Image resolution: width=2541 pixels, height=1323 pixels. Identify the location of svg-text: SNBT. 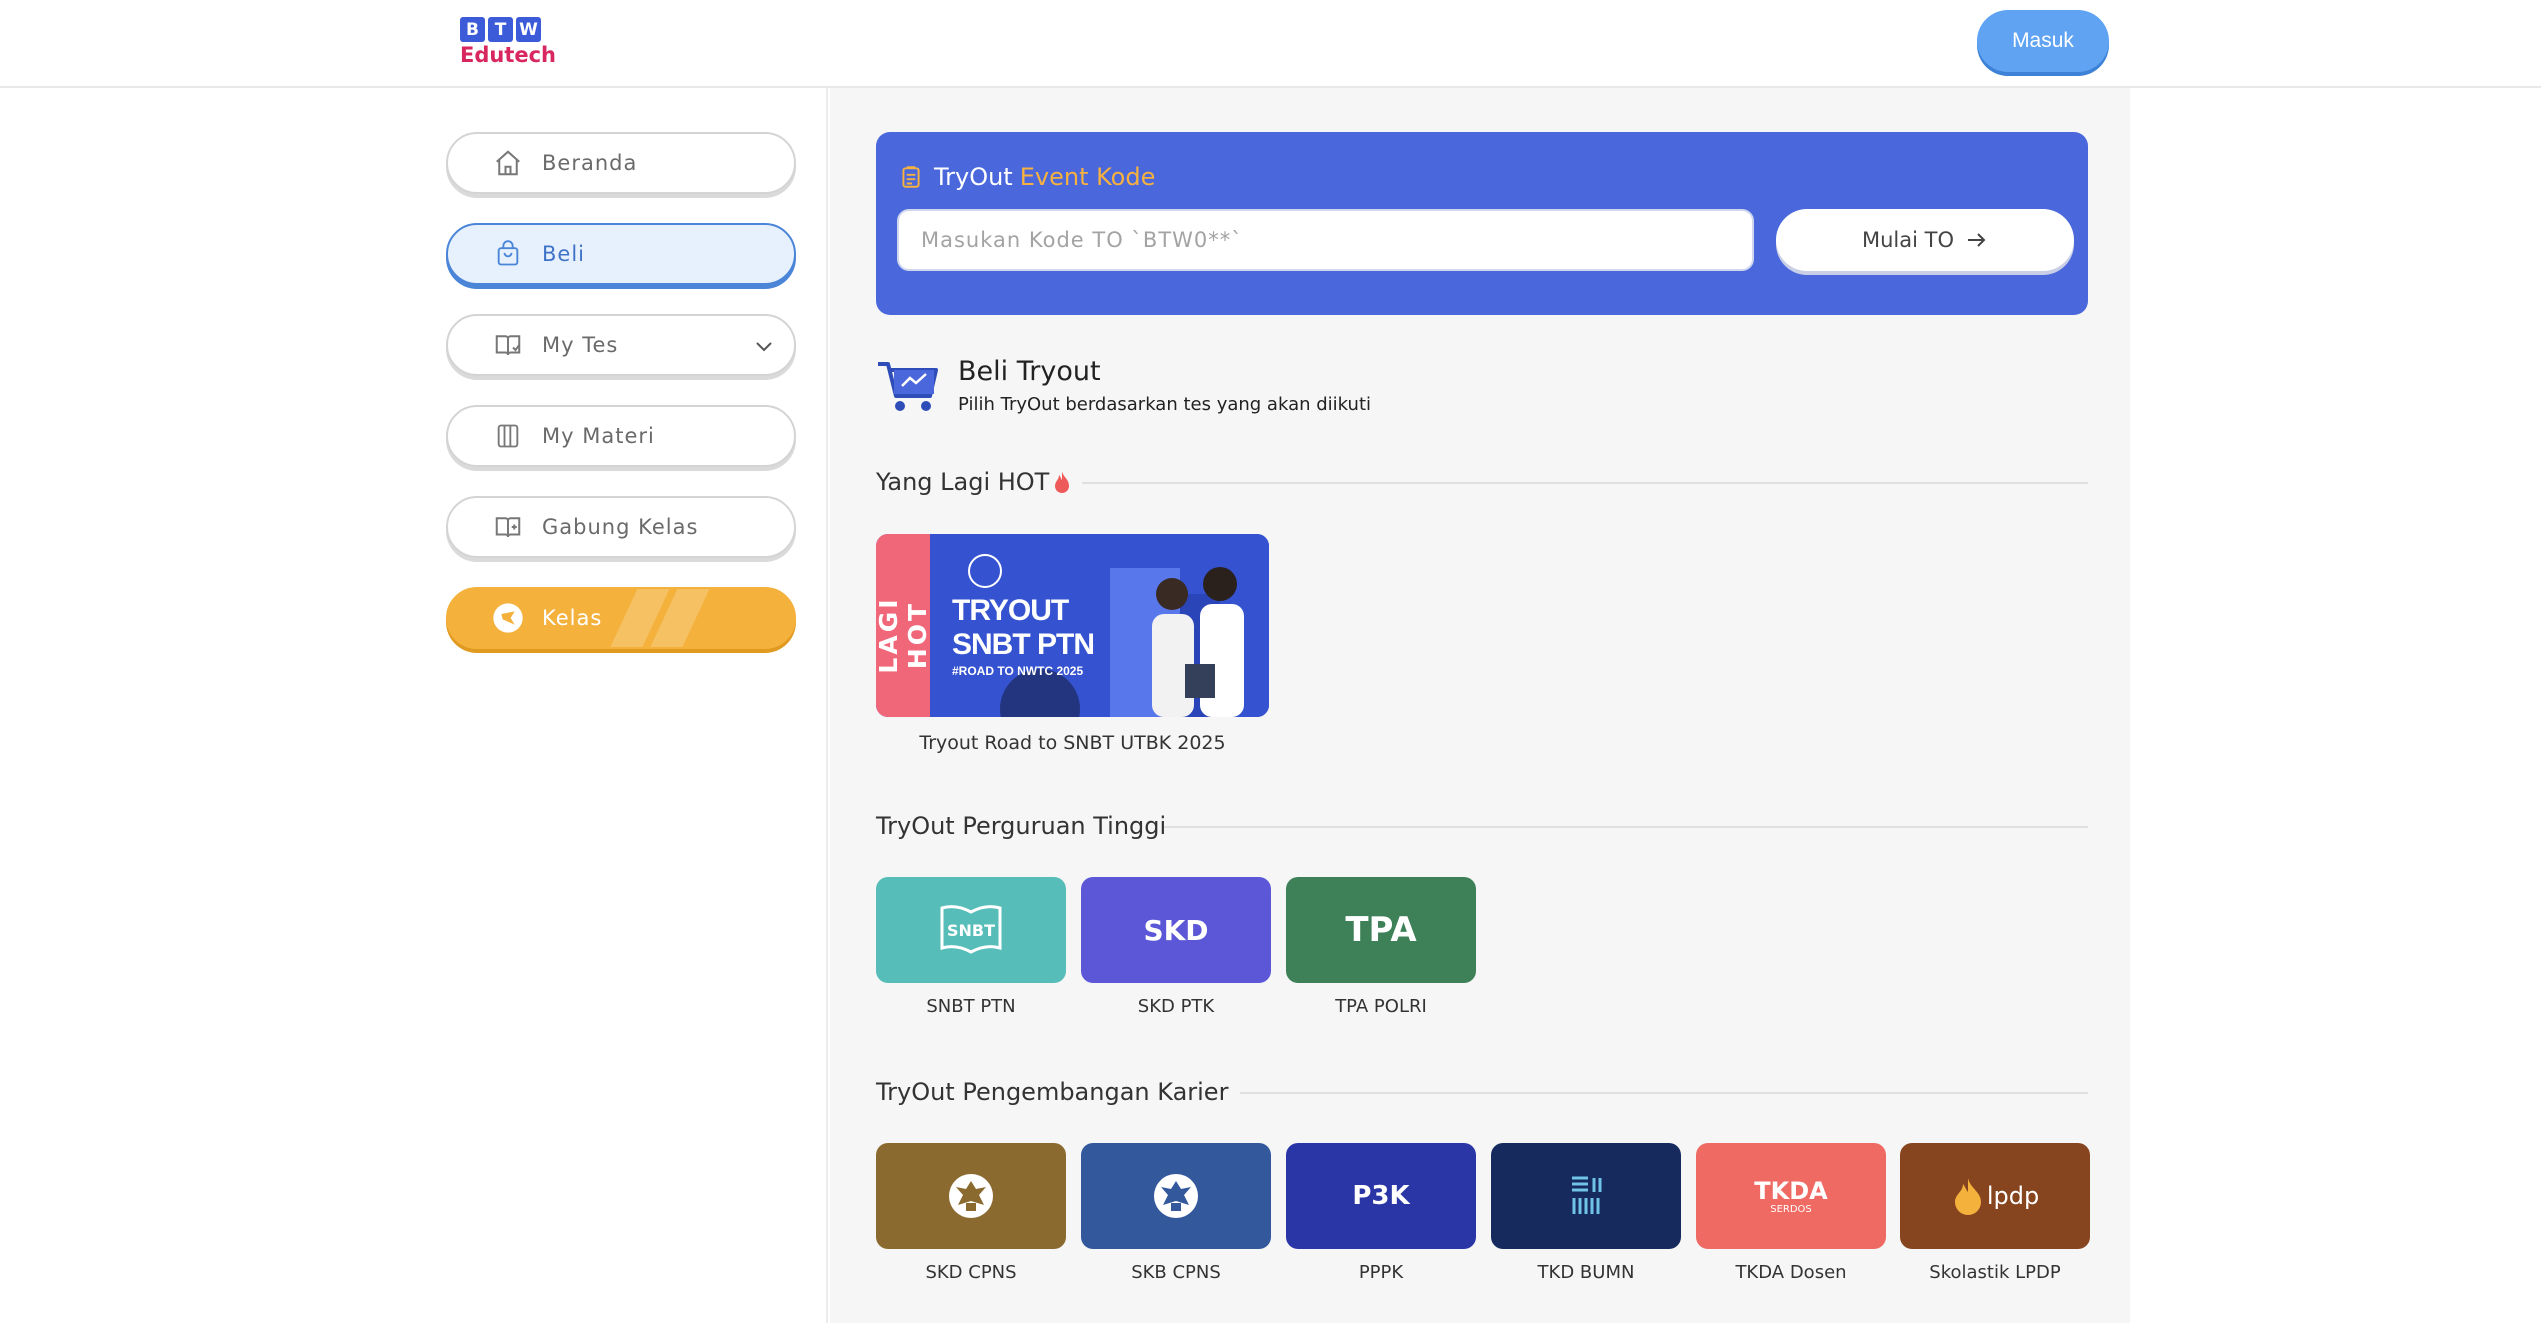
(971, 930).